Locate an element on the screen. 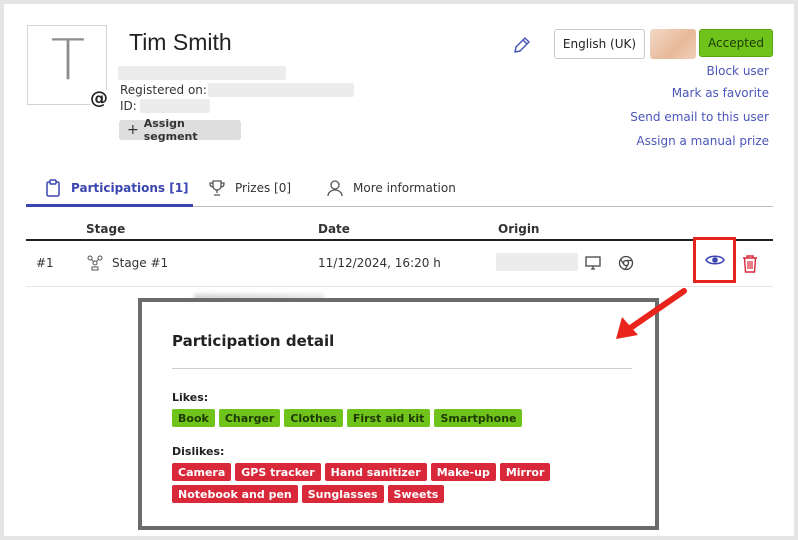  mark-favorite-link: Mark as favorite is located at coordinates (720, 93).